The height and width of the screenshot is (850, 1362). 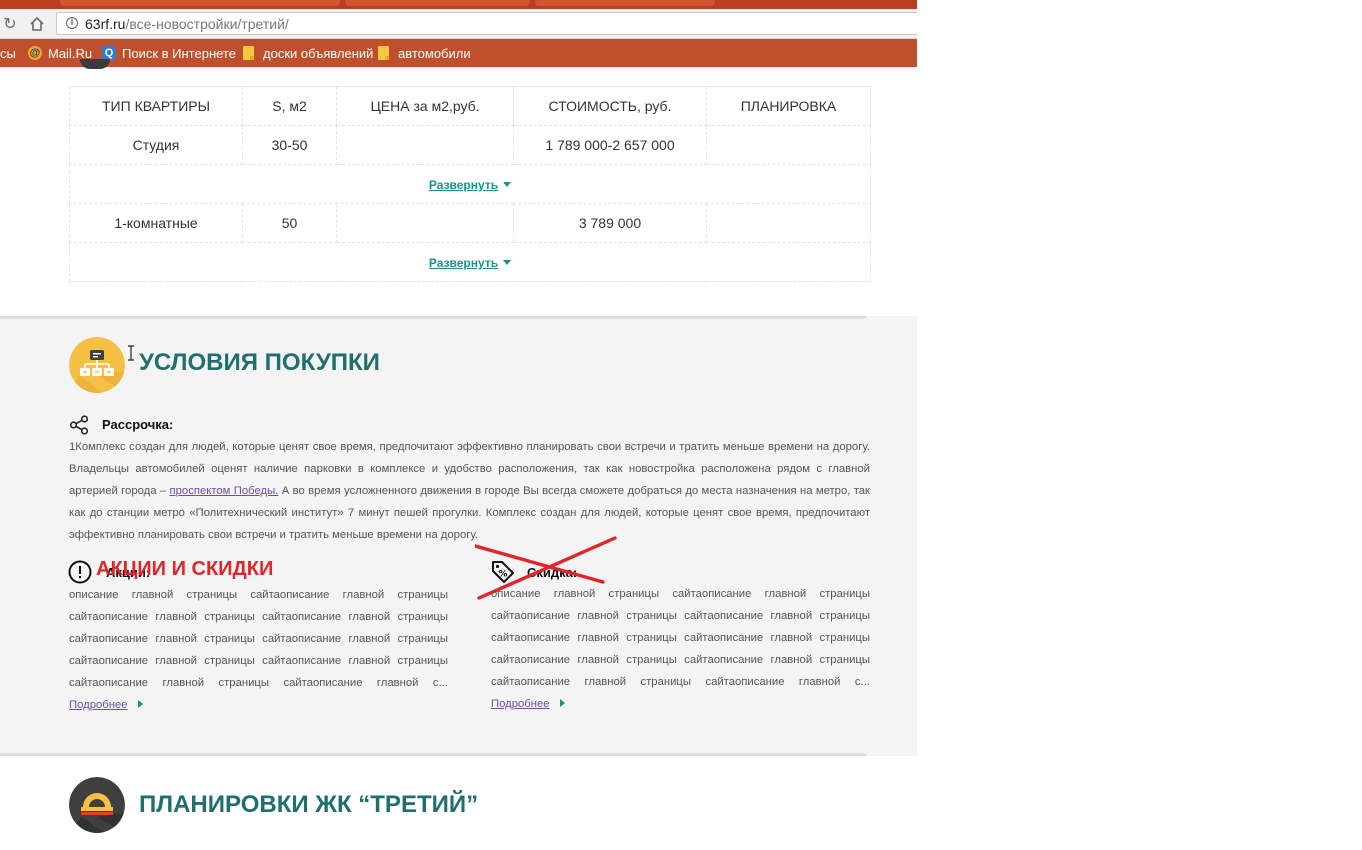 What do you see at coordinates (97, 365) in the screenshot?
I see `purchase-conditions-icon` at bounding box center [97, 365].